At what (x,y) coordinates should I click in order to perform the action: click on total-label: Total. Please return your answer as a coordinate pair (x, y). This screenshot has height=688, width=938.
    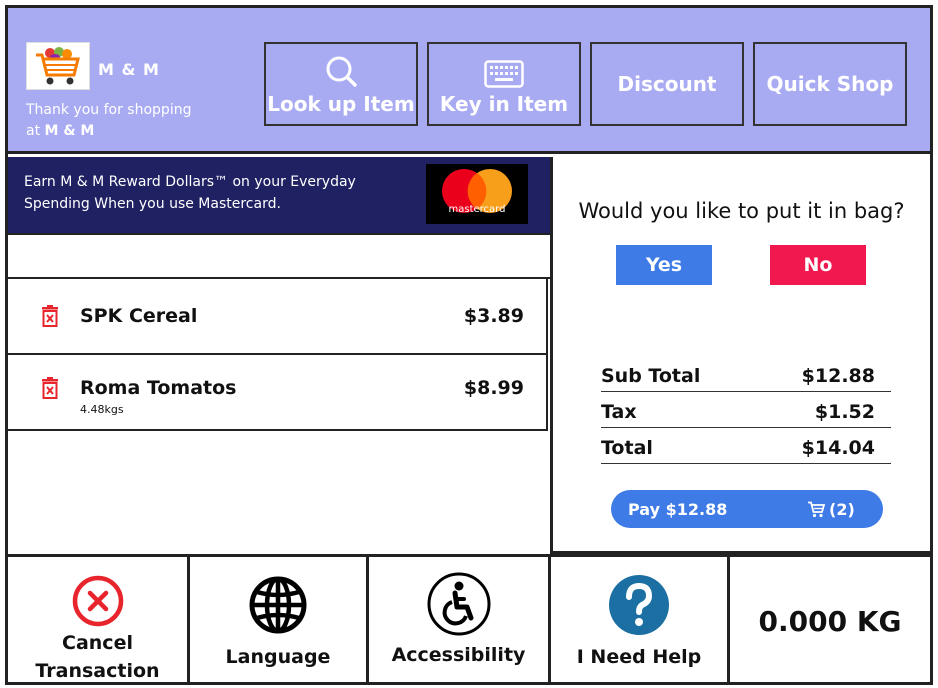
    Looking at the image, I should click on (627, 448).